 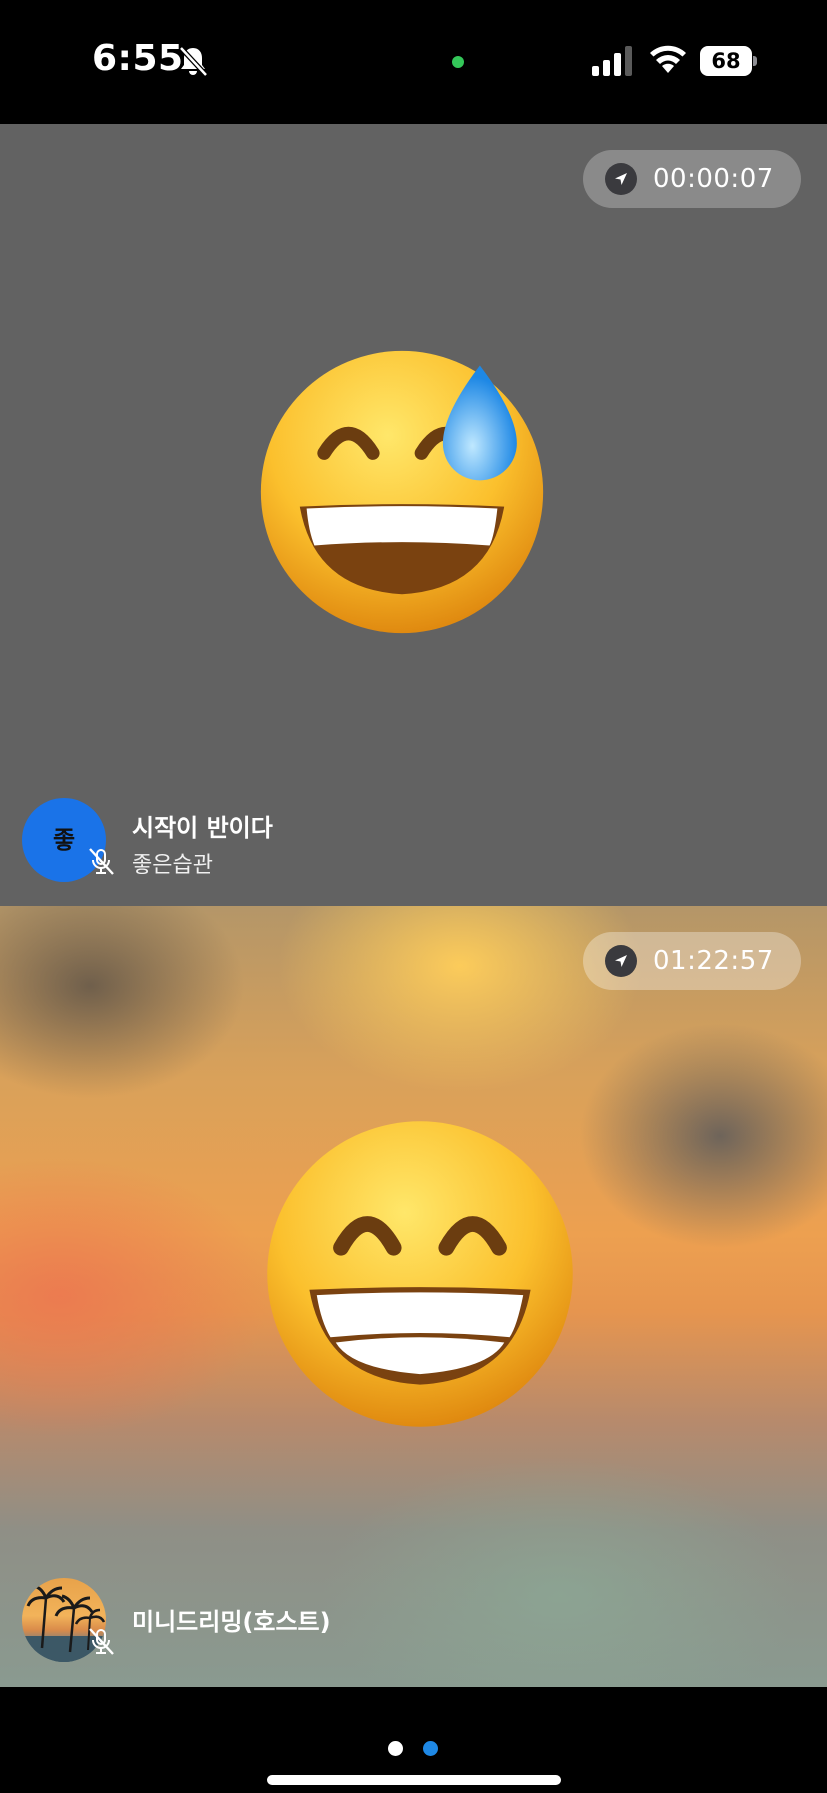 What do you see at coordinates (713, 961) in the screenshot?
I see `call-timer: 01:22:57` at bounding box center [713, 961].